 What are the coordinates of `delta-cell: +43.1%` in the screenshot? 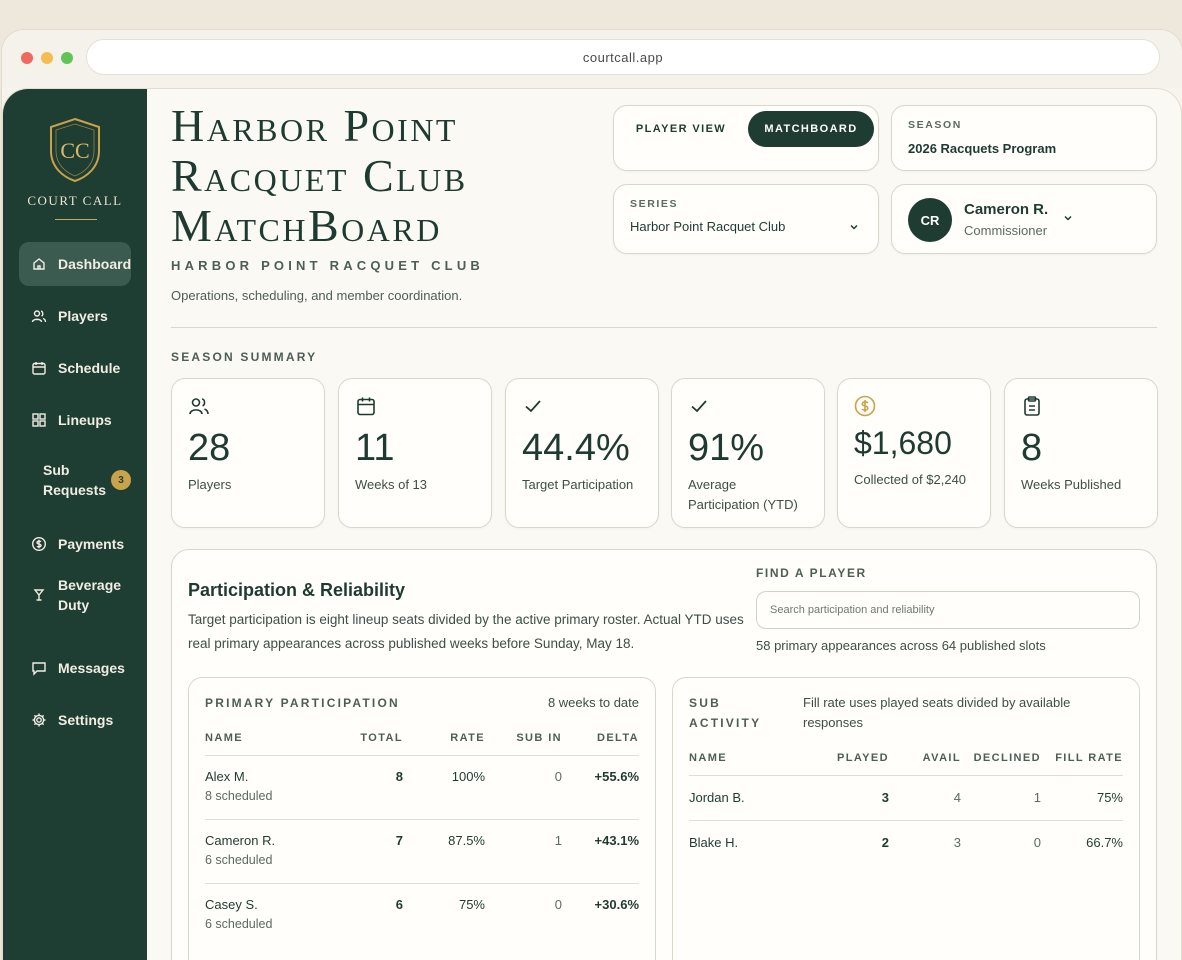 It's located at (616, 840).